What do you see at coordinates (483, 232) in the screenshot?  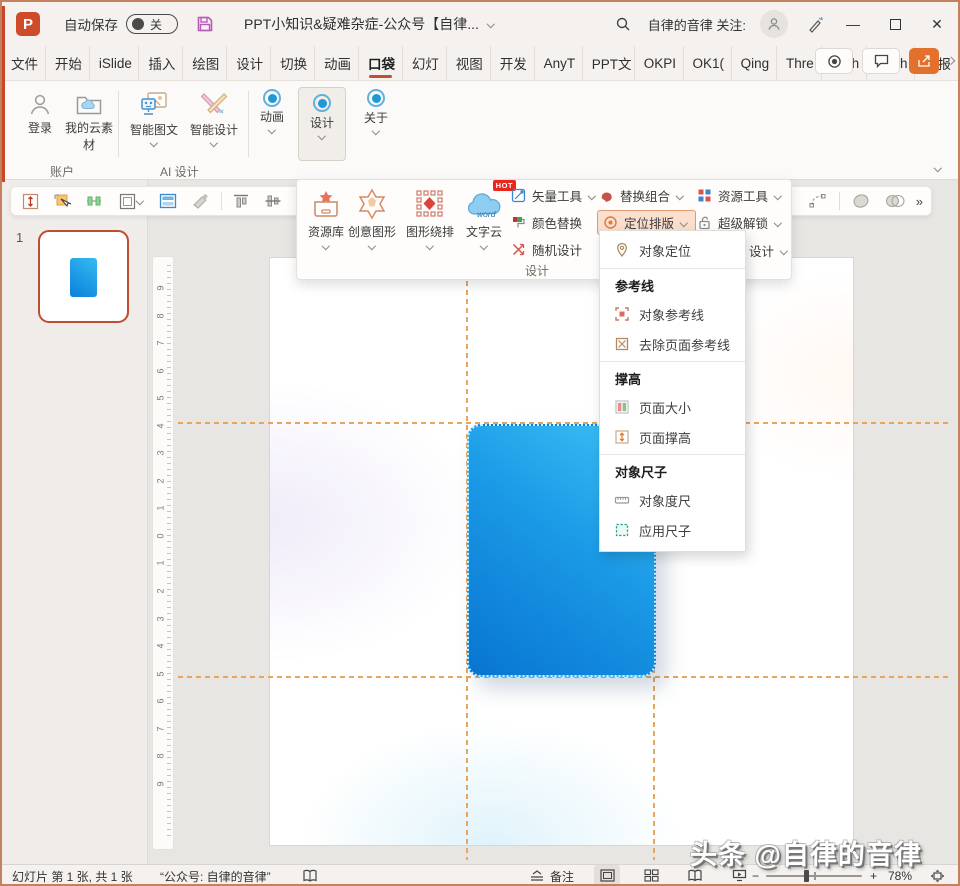 I see `word-cloud-label: 文字云` at bounding box center [483, 232].